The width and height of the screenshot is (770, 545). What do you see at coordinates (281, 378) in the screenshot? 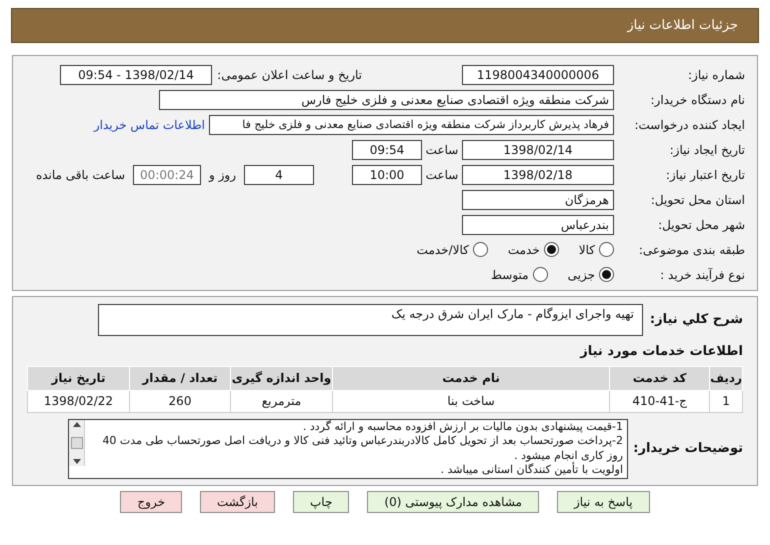
I see `column-header: واحد اندازه گیری` at bounding box center [281, 378].